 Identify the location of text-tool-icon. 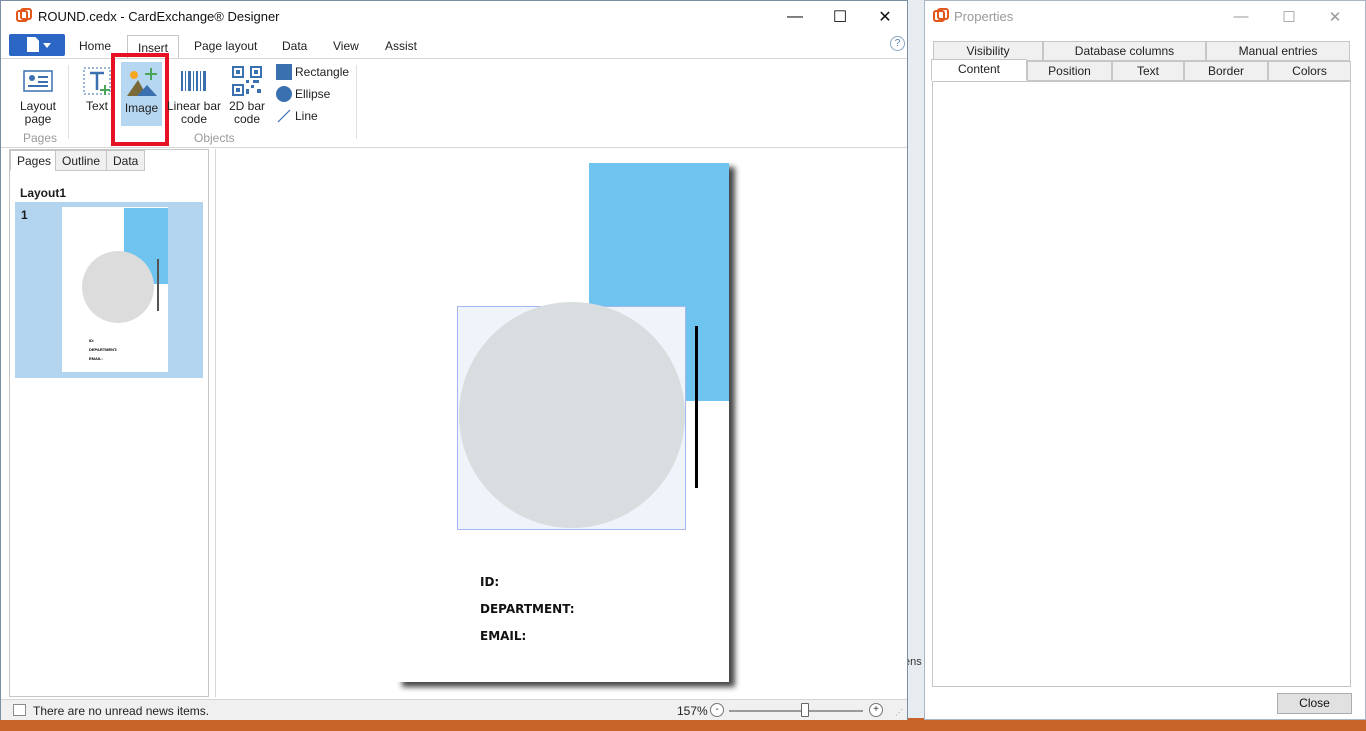
(97, 81).